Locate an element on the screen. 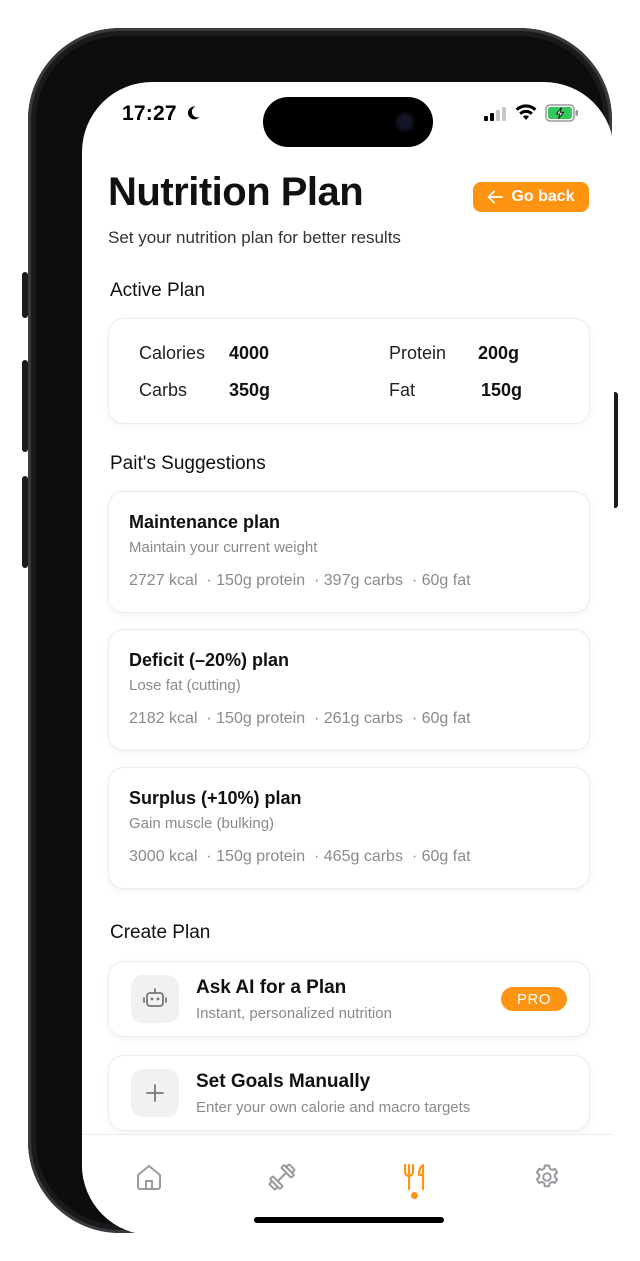  ask-ai-title: Ask AI for a Plan is located at coordinates (271, 987).